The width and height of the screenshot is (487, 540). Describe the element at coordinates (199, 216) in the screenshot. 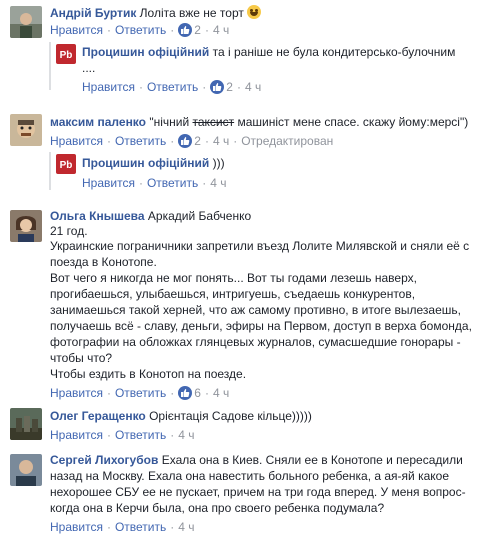

I see `mention: Аркадий Бабченко` at that location.